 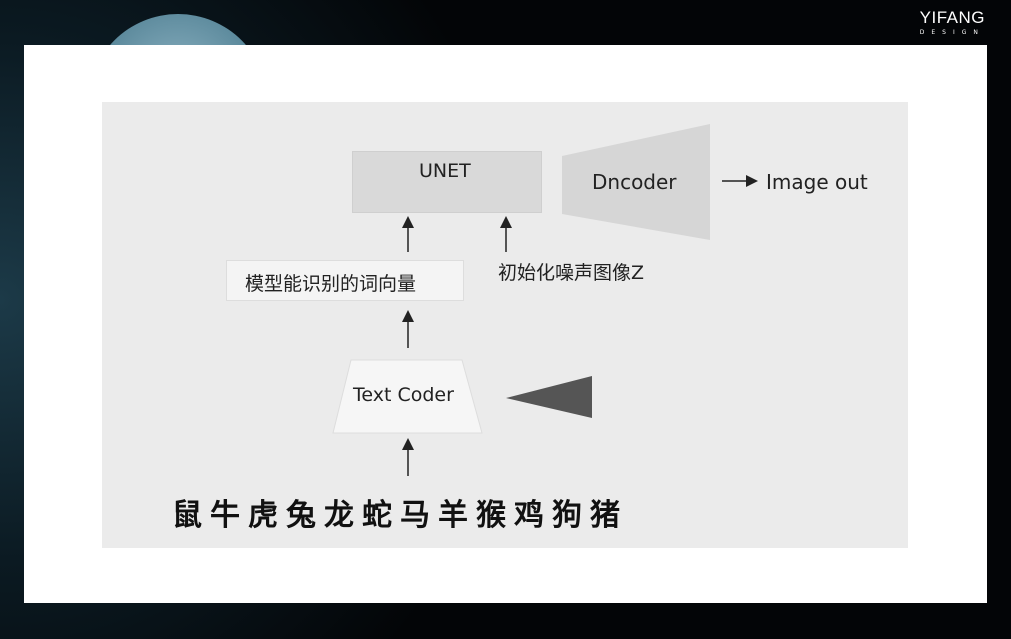 What do you see at coordinates (331, 284) in the screenshot?
I see `word-vectors-label: 模型能识别的词向量` at bounding box center [331, 284].